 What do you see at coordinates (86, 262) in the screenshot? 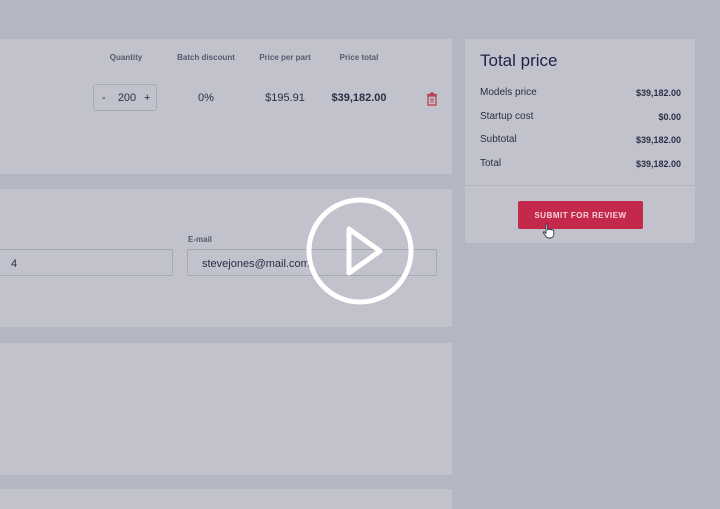
I see `phone-field: 4` at bounding box center [86, 262].